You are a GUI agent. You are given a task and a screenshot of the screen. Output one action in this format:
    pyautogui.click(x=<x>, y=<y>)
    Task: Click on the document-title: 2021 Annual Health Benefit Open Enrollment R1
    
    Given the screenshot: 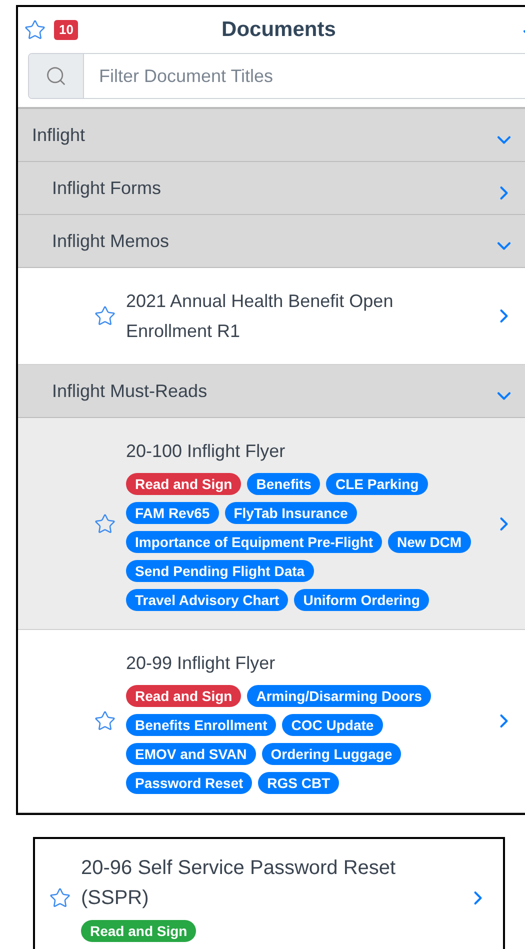 What is the action you would take?
    pyautogui.click(x=260, y=316)
    